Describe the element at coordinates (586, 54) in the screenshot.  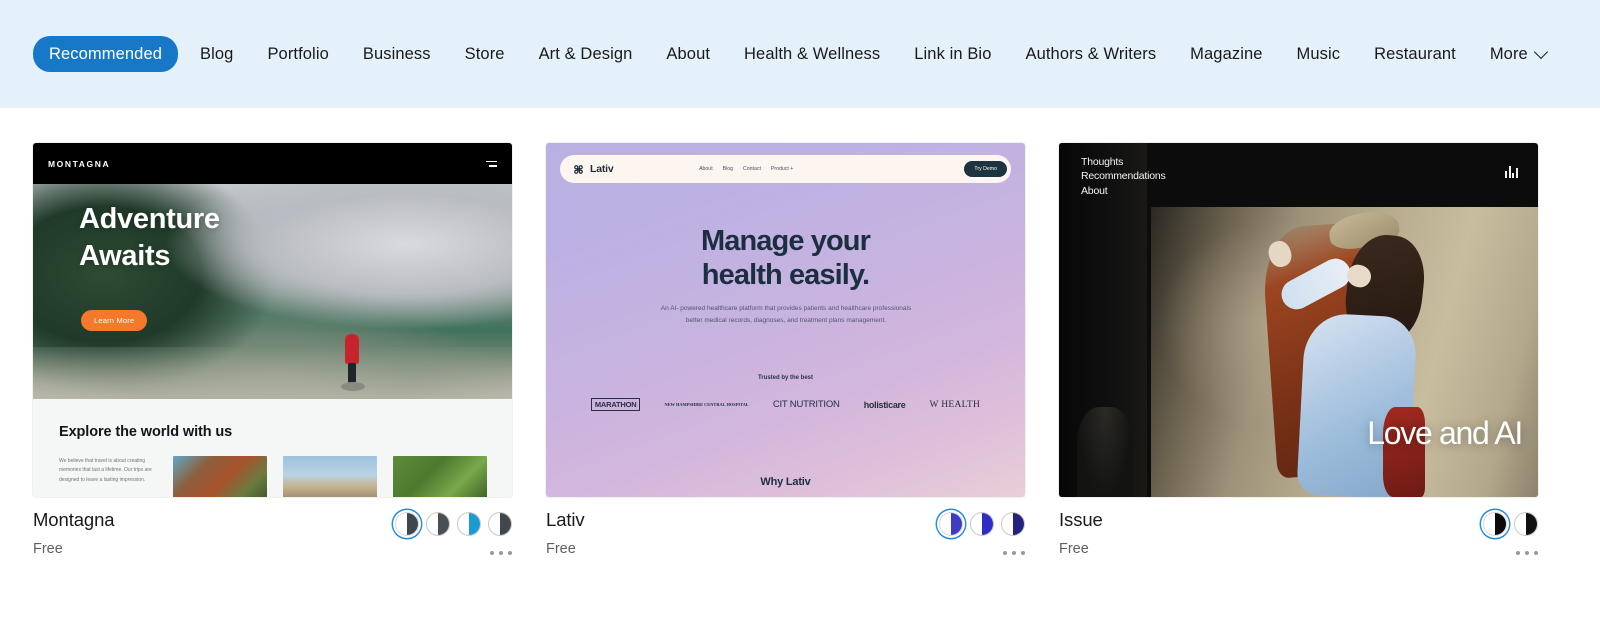
I see `category-tab-art-design: Art & Design` at that location.